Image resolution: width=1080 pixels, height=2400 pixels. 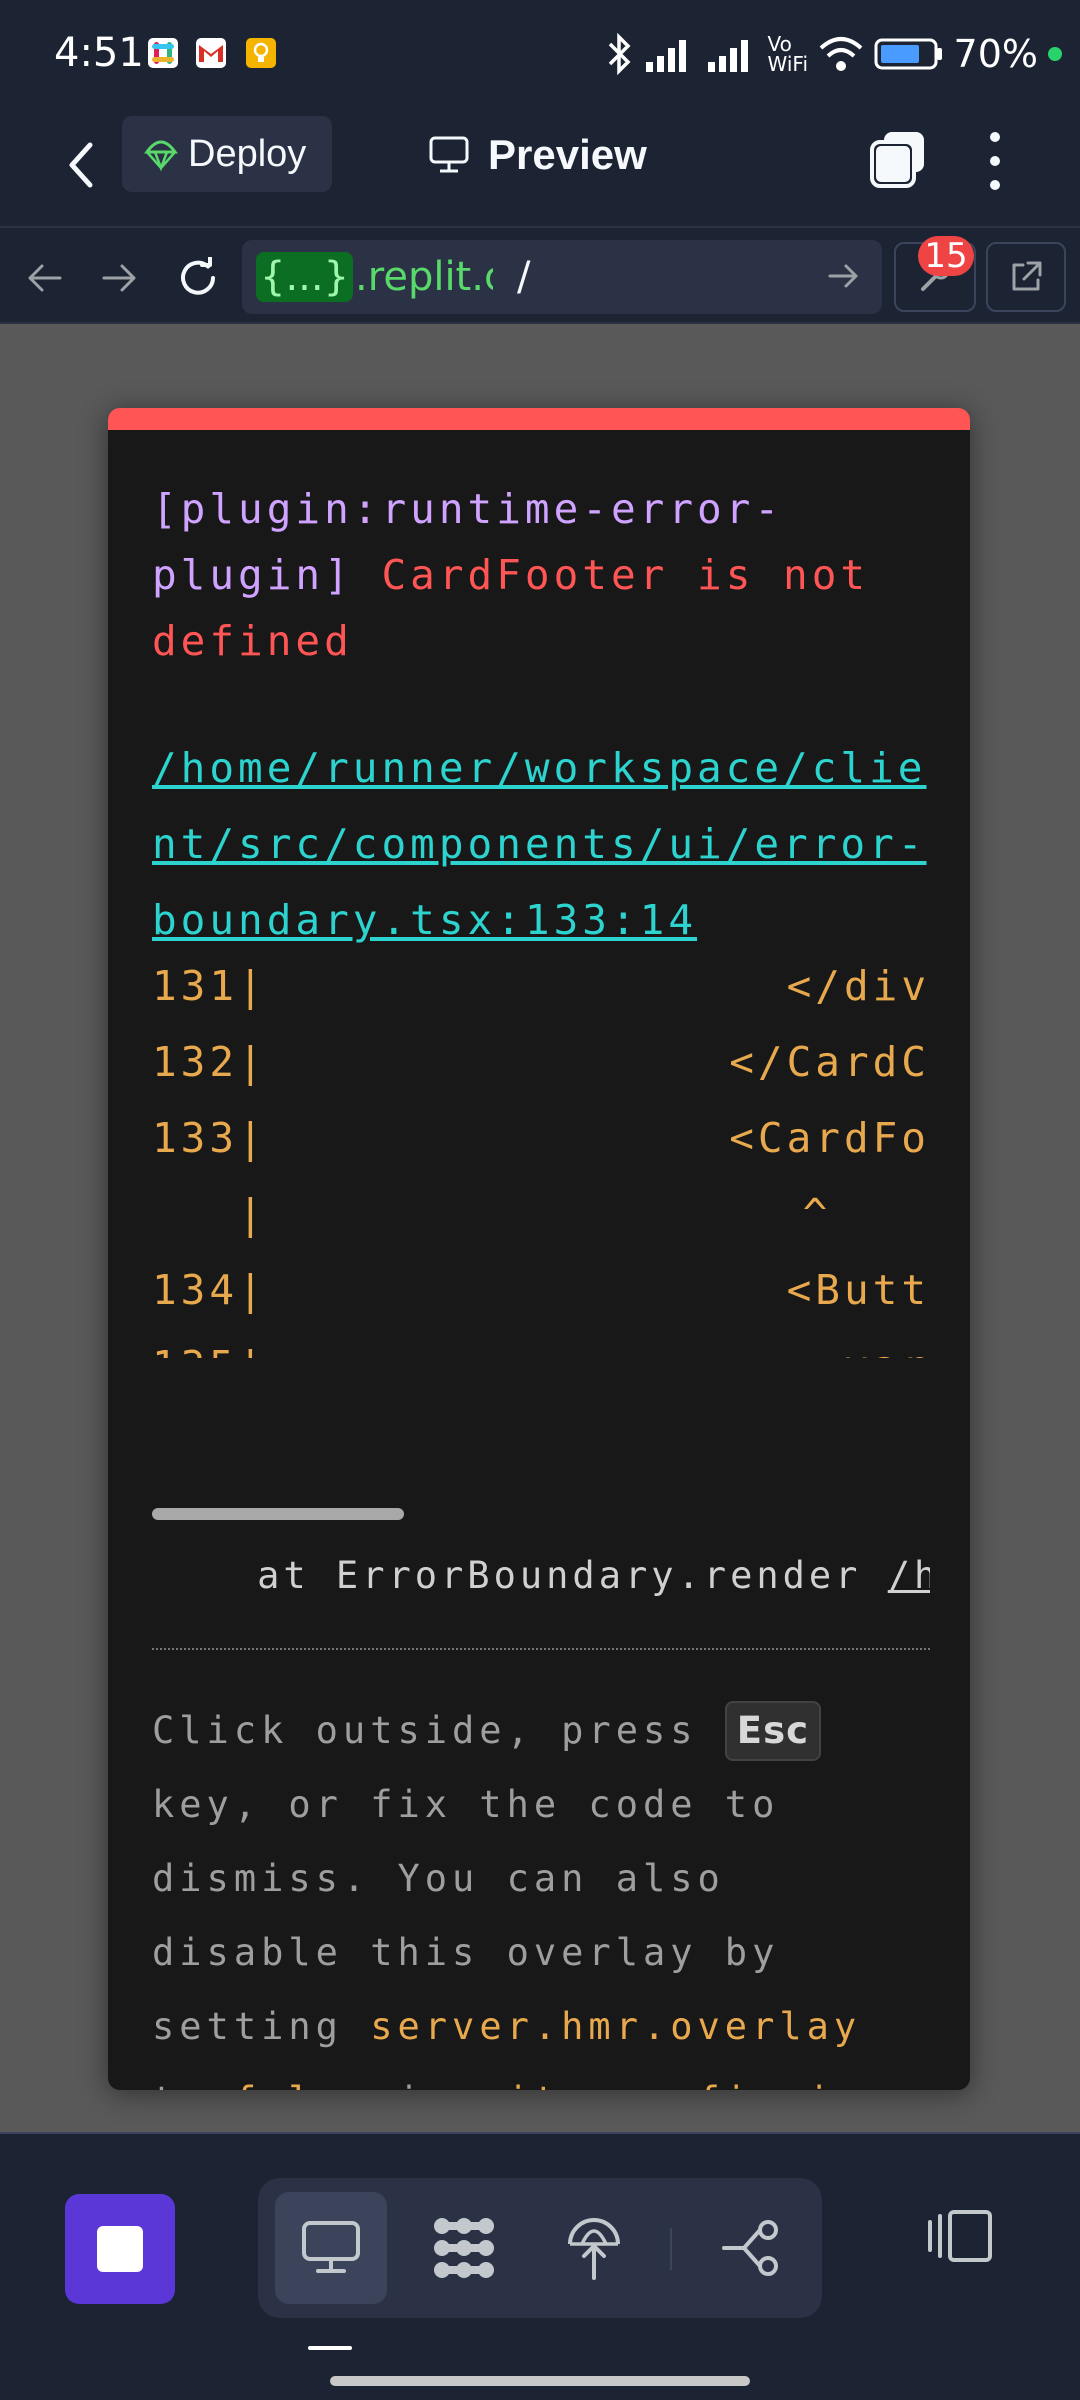 I want to click on stacked-tabs-icon, so click(x=897, y=160).